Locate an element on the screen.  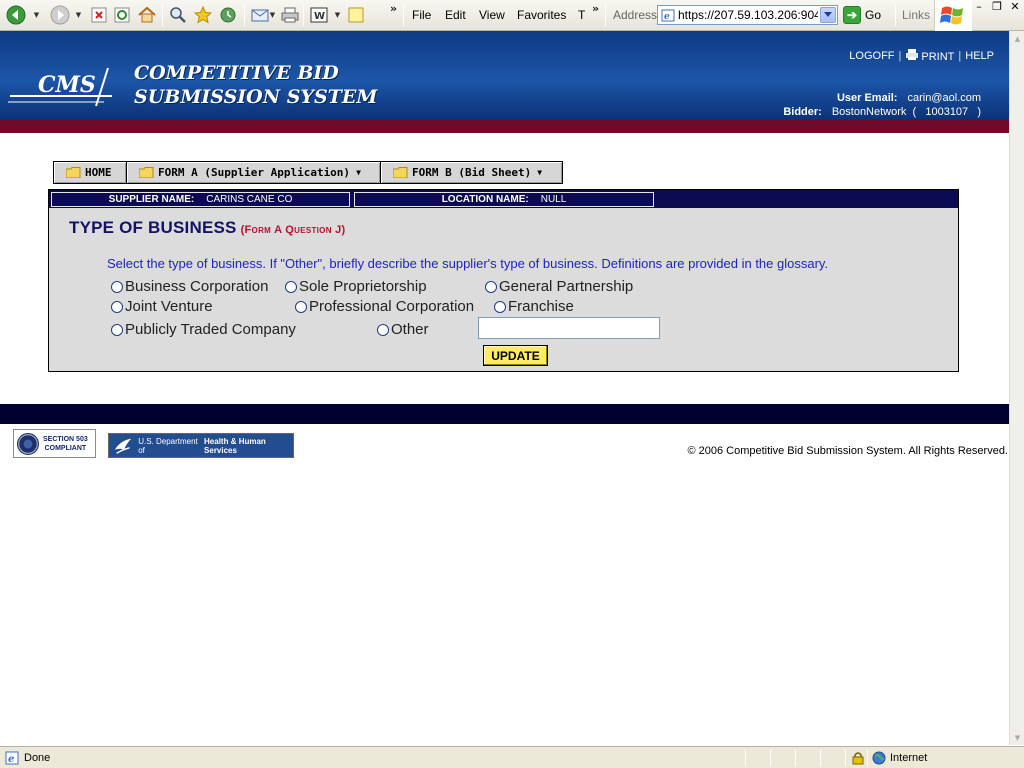
windows-logo is located at coordinates (953, 15).